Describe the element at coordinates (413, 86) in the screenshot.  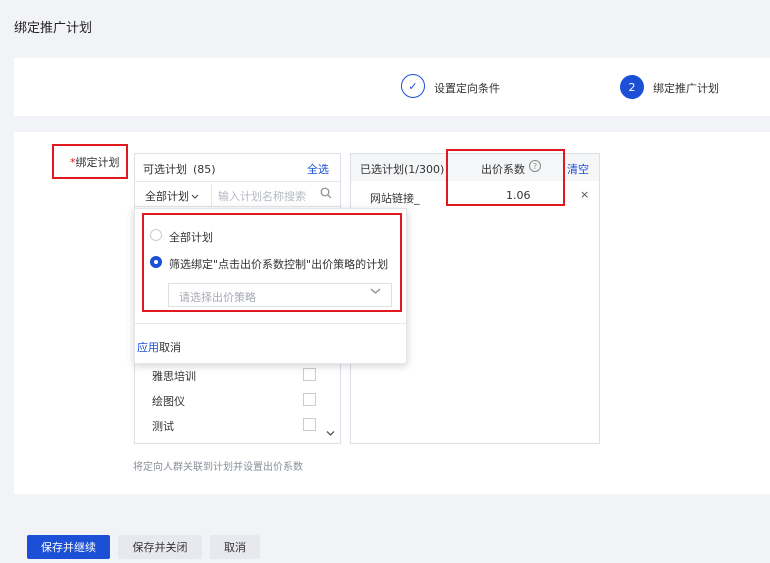
I see `step-1-check-icon: ✓` at that location.